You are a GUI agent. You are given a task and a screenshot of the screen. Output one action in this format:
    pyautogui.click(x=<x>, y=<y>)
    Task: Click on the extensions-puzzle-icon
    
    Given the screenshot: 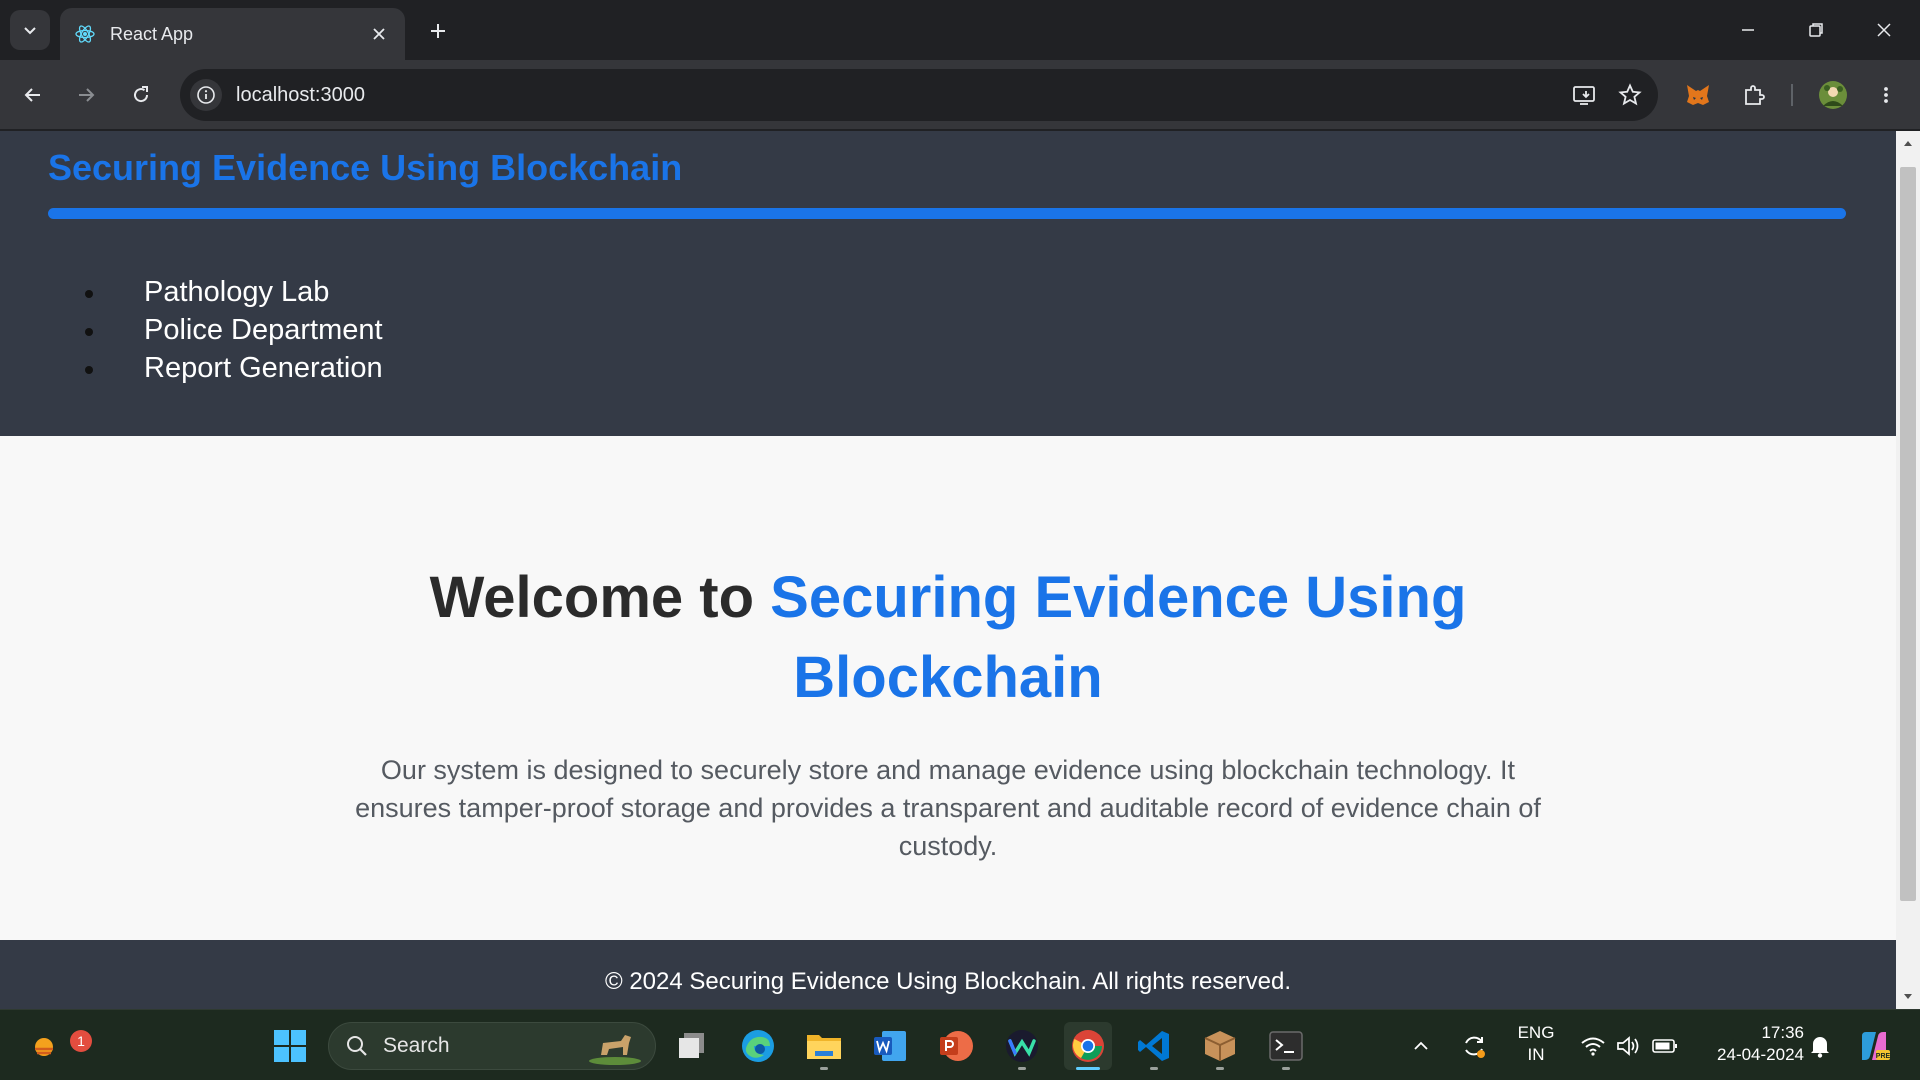 What is the action you would take?
    pyautogui.click(x=1754, y=95)
    